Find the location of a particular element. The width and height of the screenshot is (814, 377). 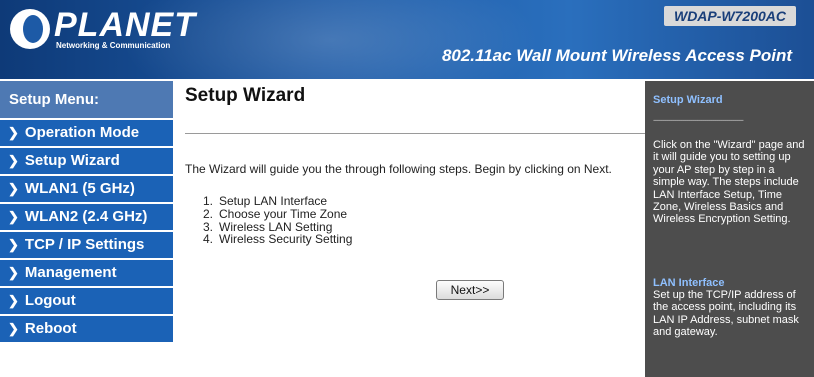

help-title: Setup Wizard is located at coordinates (688, 100).